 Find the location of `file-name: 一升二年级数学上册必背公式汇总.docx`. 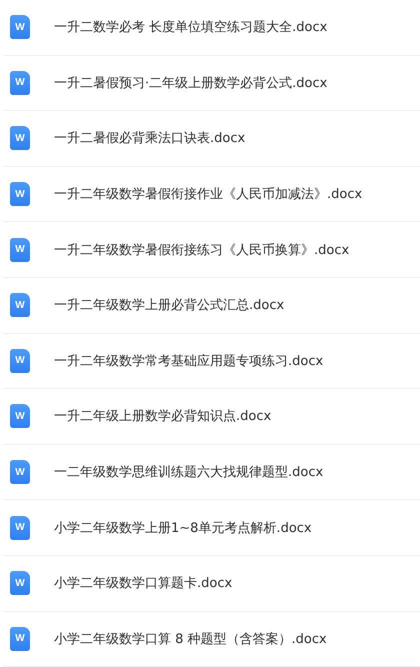

file-name: 一升二年级数学上册必背公式汇总.docx is located at coordinates (169, 305).